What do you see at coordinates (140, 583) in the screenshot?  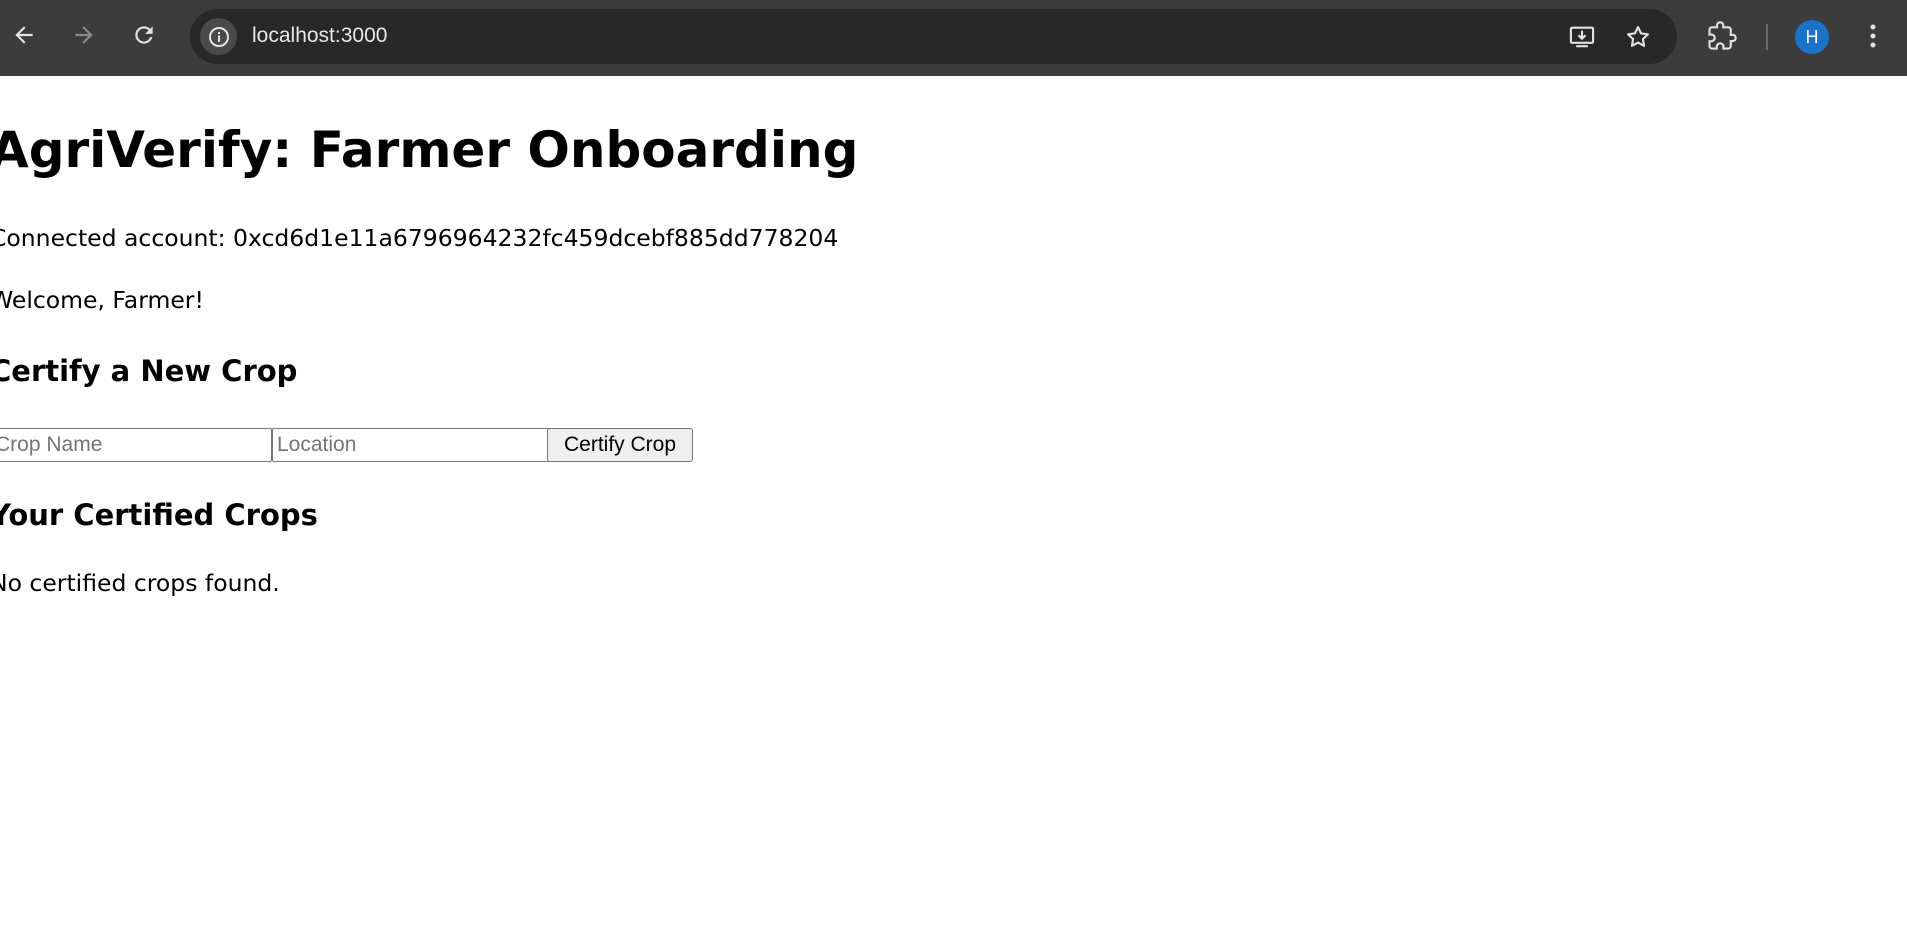 I see `empty-crops-message: No certified crops found.` at bounding box center [140, 583].